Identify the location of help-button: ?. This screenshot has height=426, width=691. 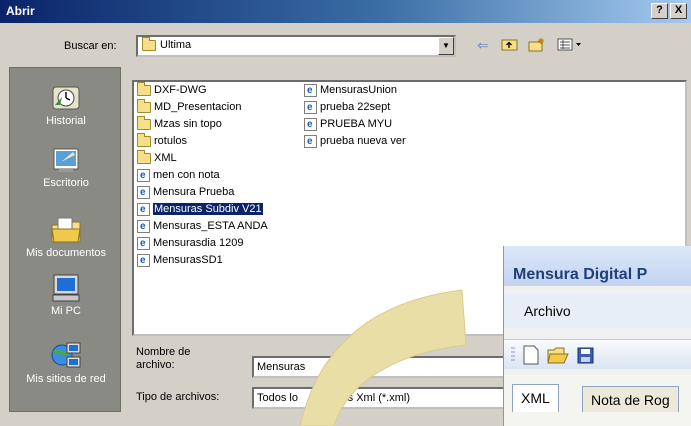
(659, 11).